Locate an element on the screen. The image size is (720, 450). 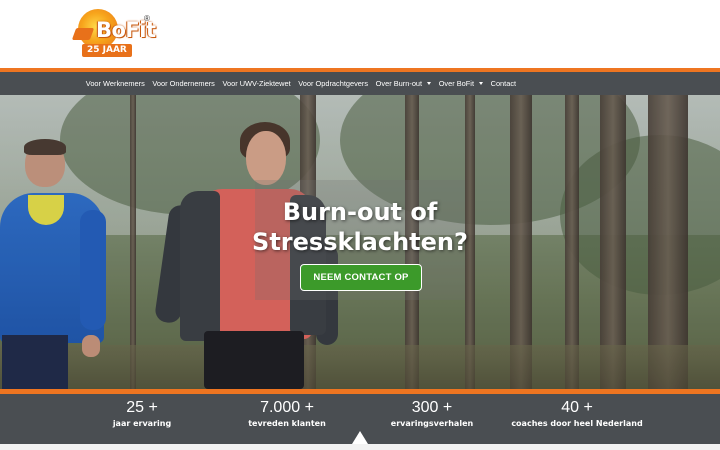
stat-value: 7.000 + is located at coordinates (287, 407).